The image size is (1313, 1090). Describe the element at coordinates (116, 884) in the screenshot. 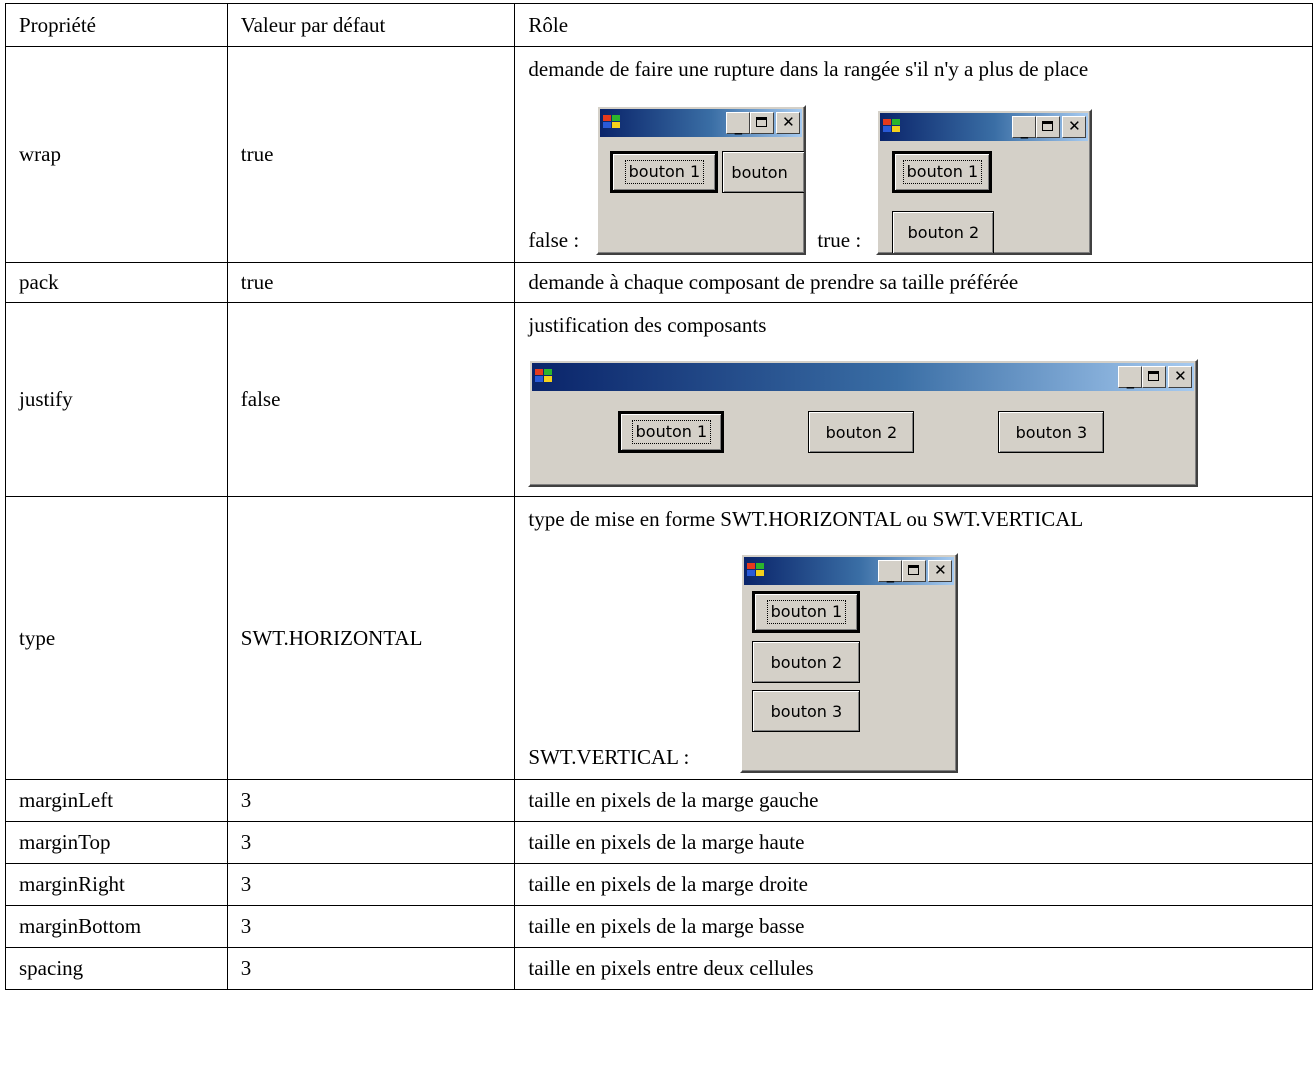

I see `property-name: marginRight` at that location.